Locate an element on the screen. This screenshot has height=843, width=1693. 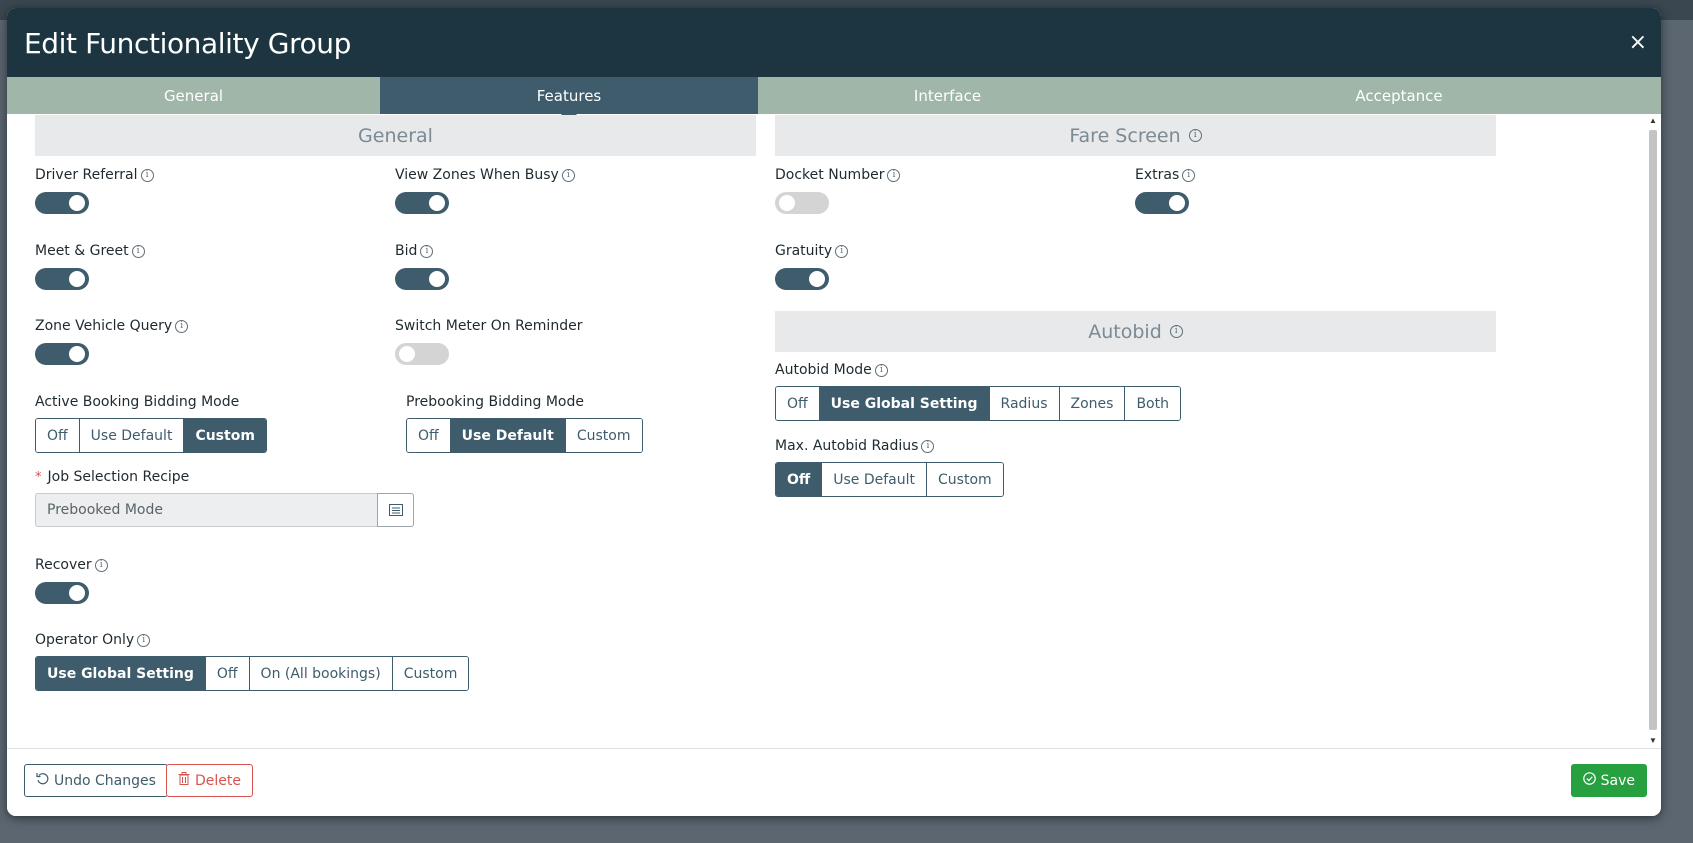
scrollbar-thumb is located at coordinates (1653, 430).